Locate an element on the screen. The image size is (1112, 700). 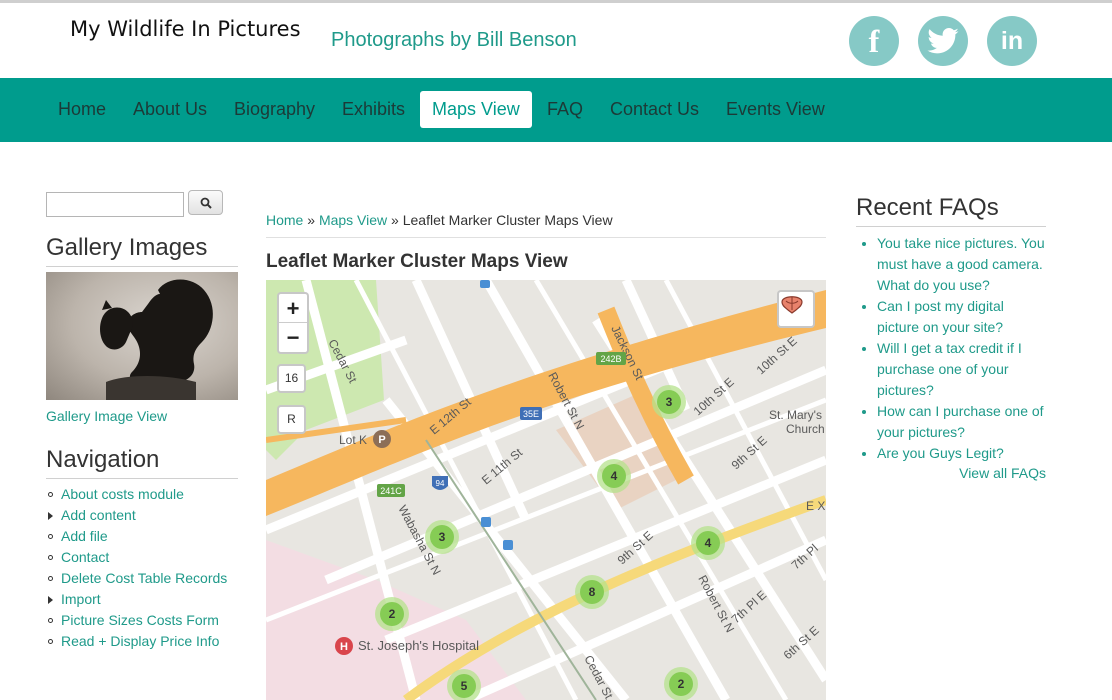
breadcrumb-current: Leaflet Marker Cluster Maps View is located at coordinates (507, 220).